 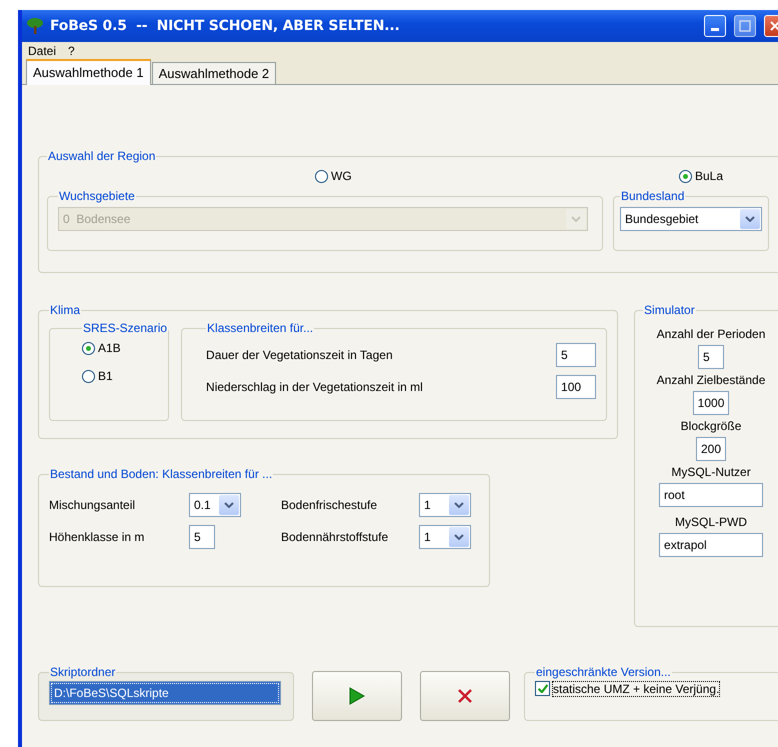 I want to click on input-field: root, so click(x=711, y=495).